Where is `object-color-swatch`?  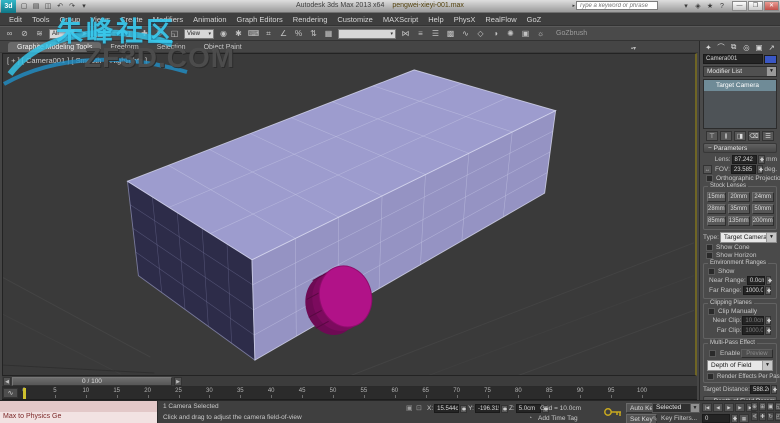
object-color-swatch is located at coordinates (770, 59).